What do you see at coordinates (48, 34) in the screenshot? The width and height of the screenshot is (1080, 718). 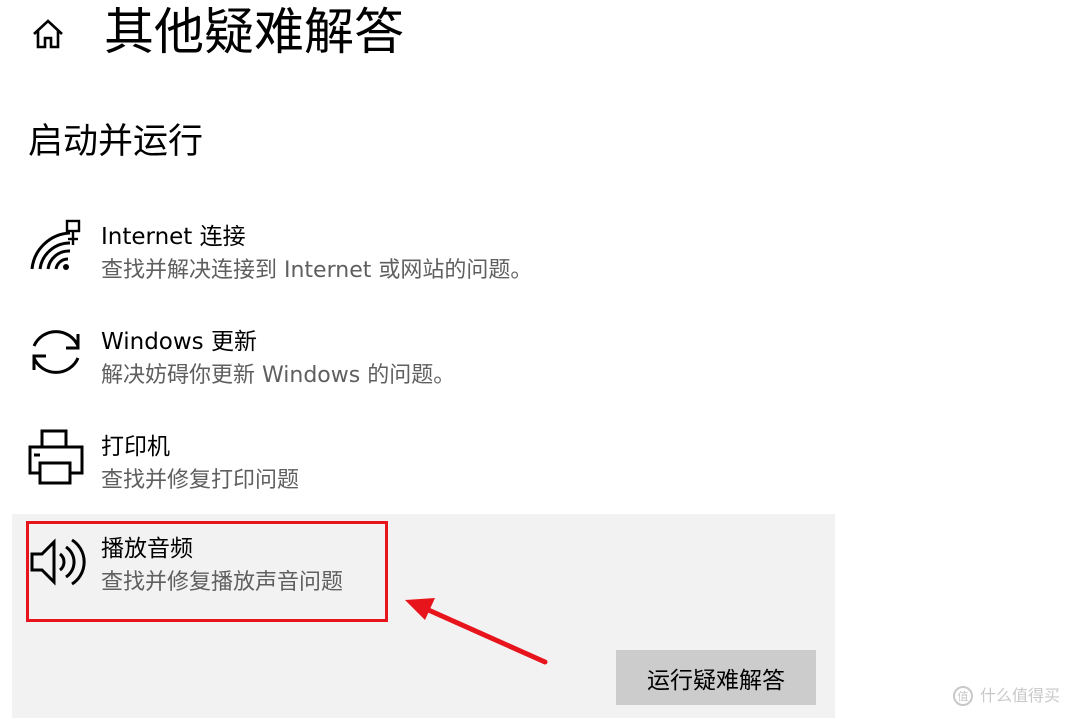 I see `home-icon` at bounding box center [48, 34].